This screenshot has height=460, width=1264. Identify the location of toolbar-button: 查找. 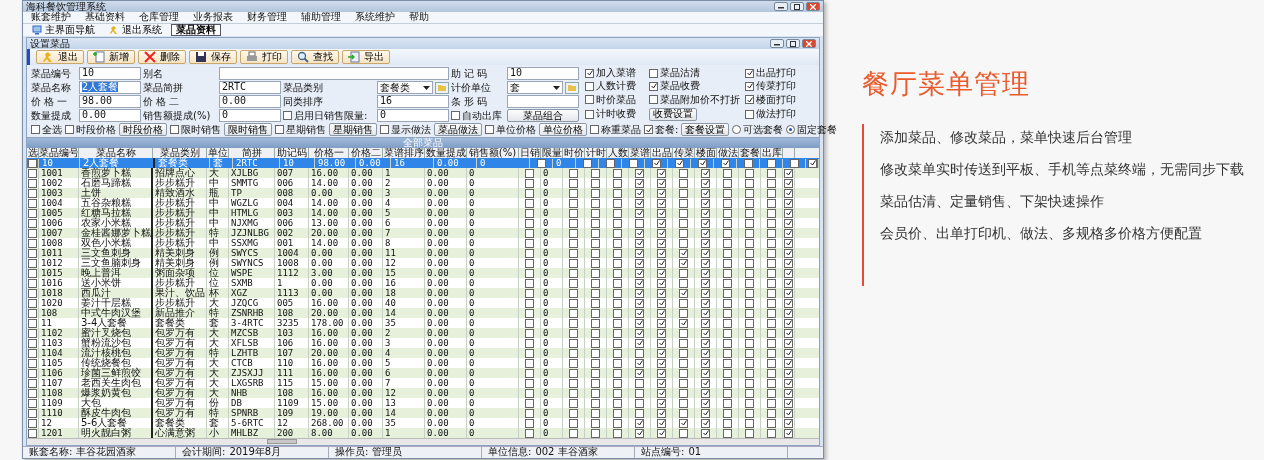
(315, 57).